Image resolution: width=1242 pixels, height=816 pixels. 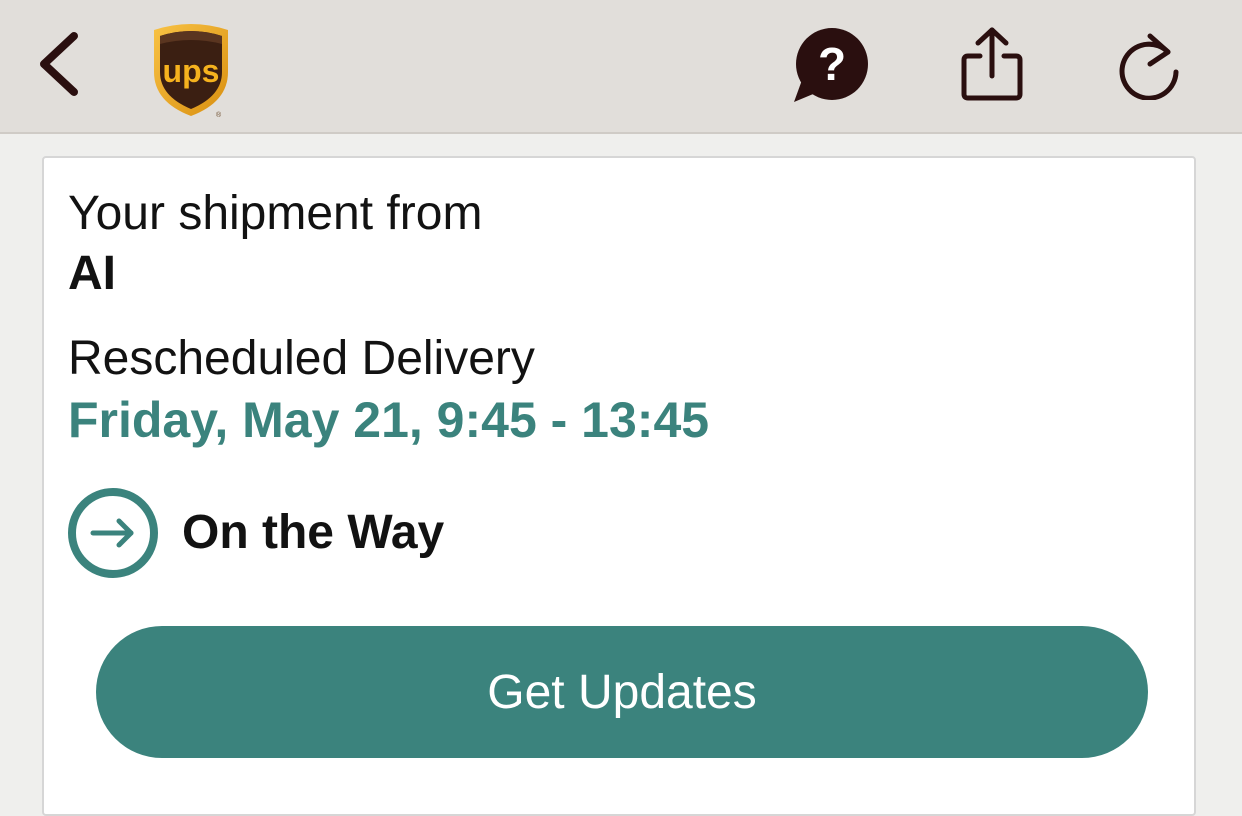 I want to click on delivery-status-label: Rescheduled Delivery, so click(x=301, y=358).